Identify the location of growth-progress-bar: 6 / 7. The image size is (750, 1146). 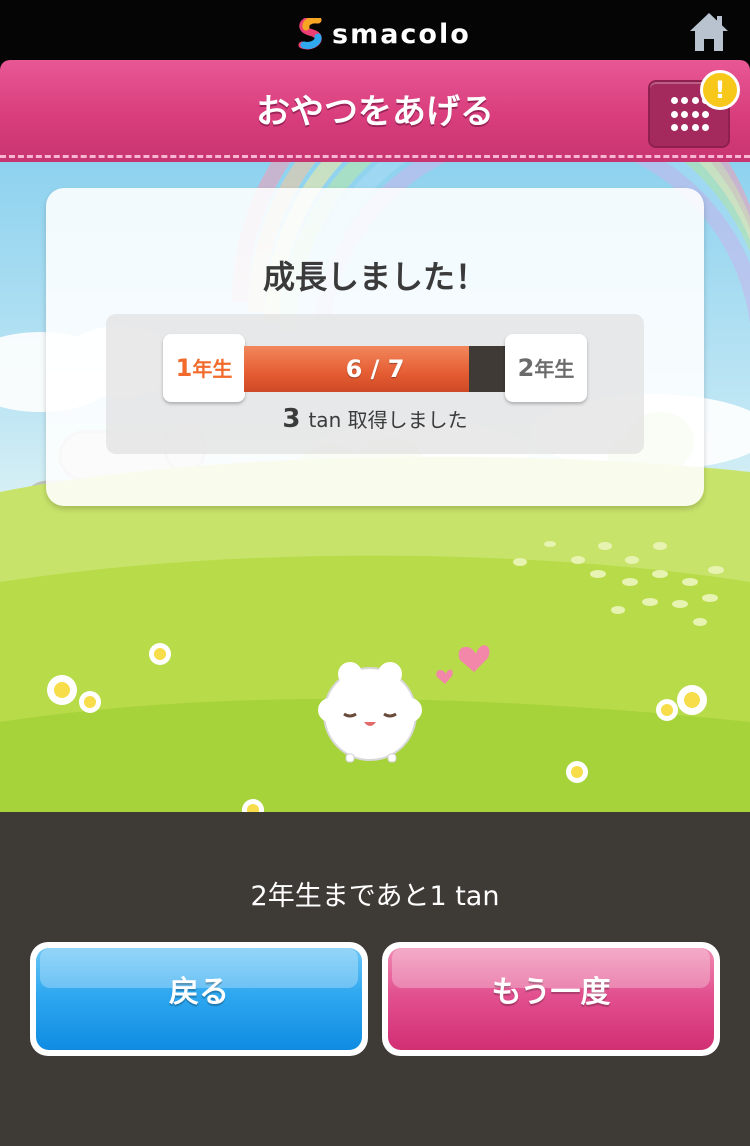
(375, 369).